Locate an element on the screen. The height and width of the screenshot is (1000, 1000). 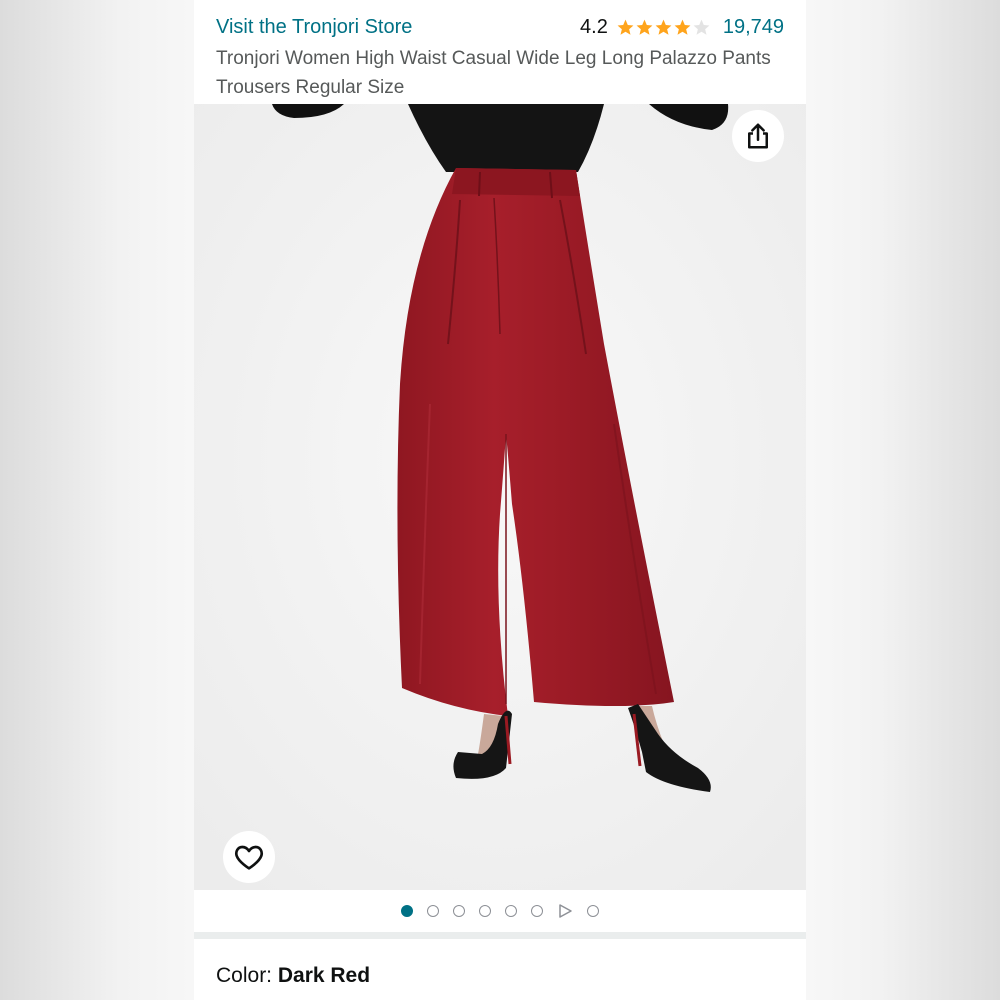
add-to-list-button is located at coordinates (249, 857).